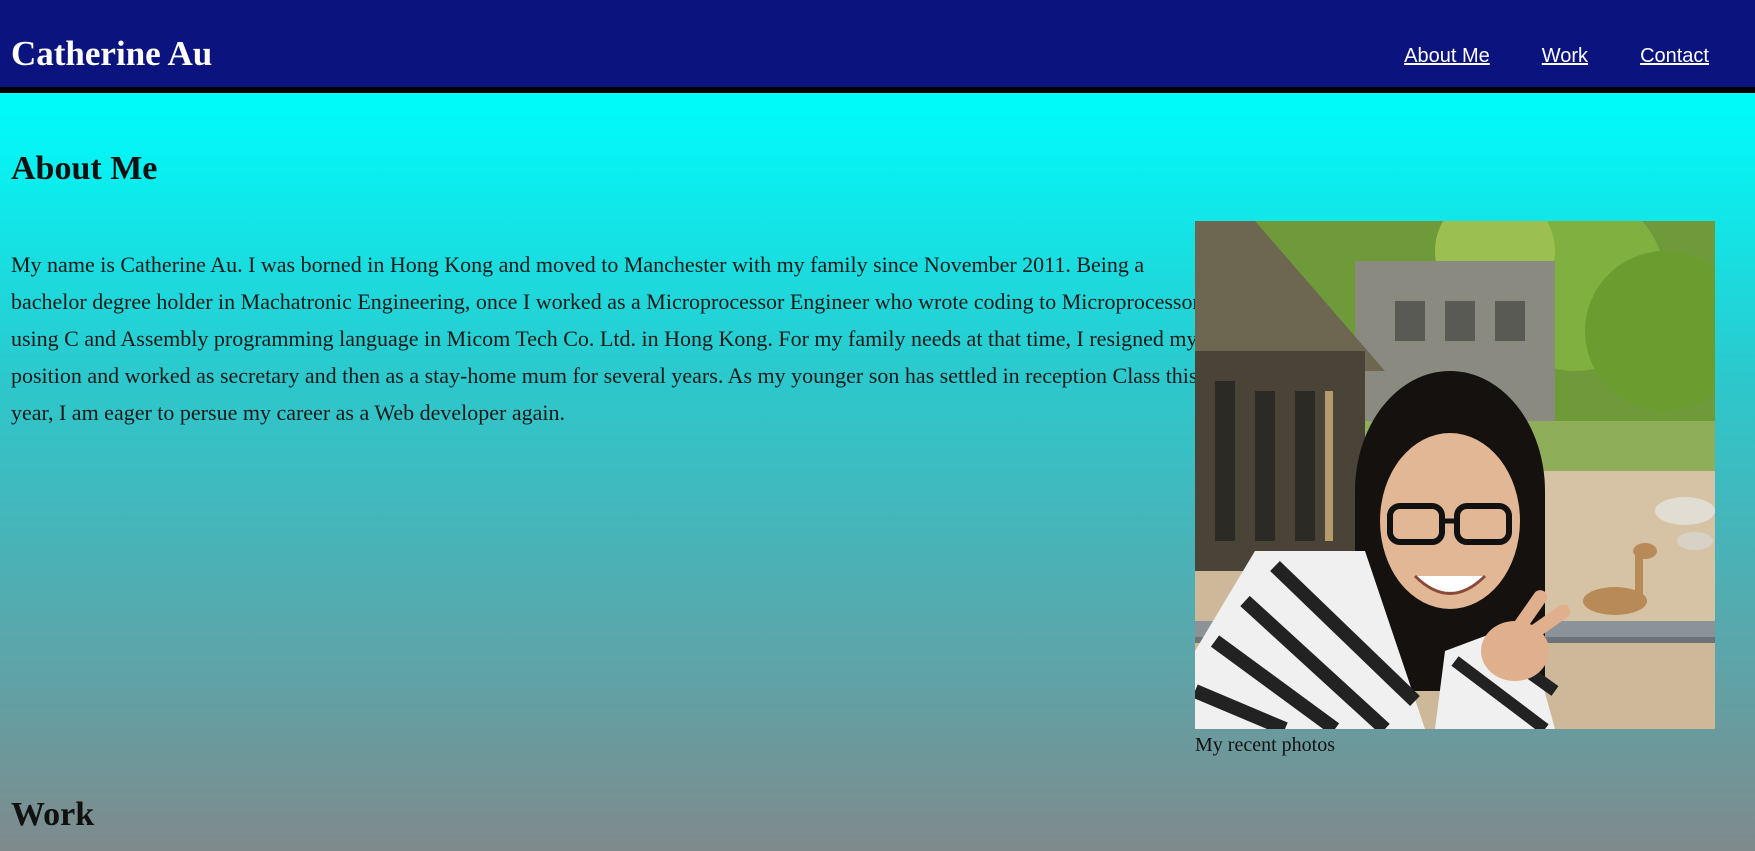  I want to click on main-nav: About Me Work Contact, so click(1530, 56).